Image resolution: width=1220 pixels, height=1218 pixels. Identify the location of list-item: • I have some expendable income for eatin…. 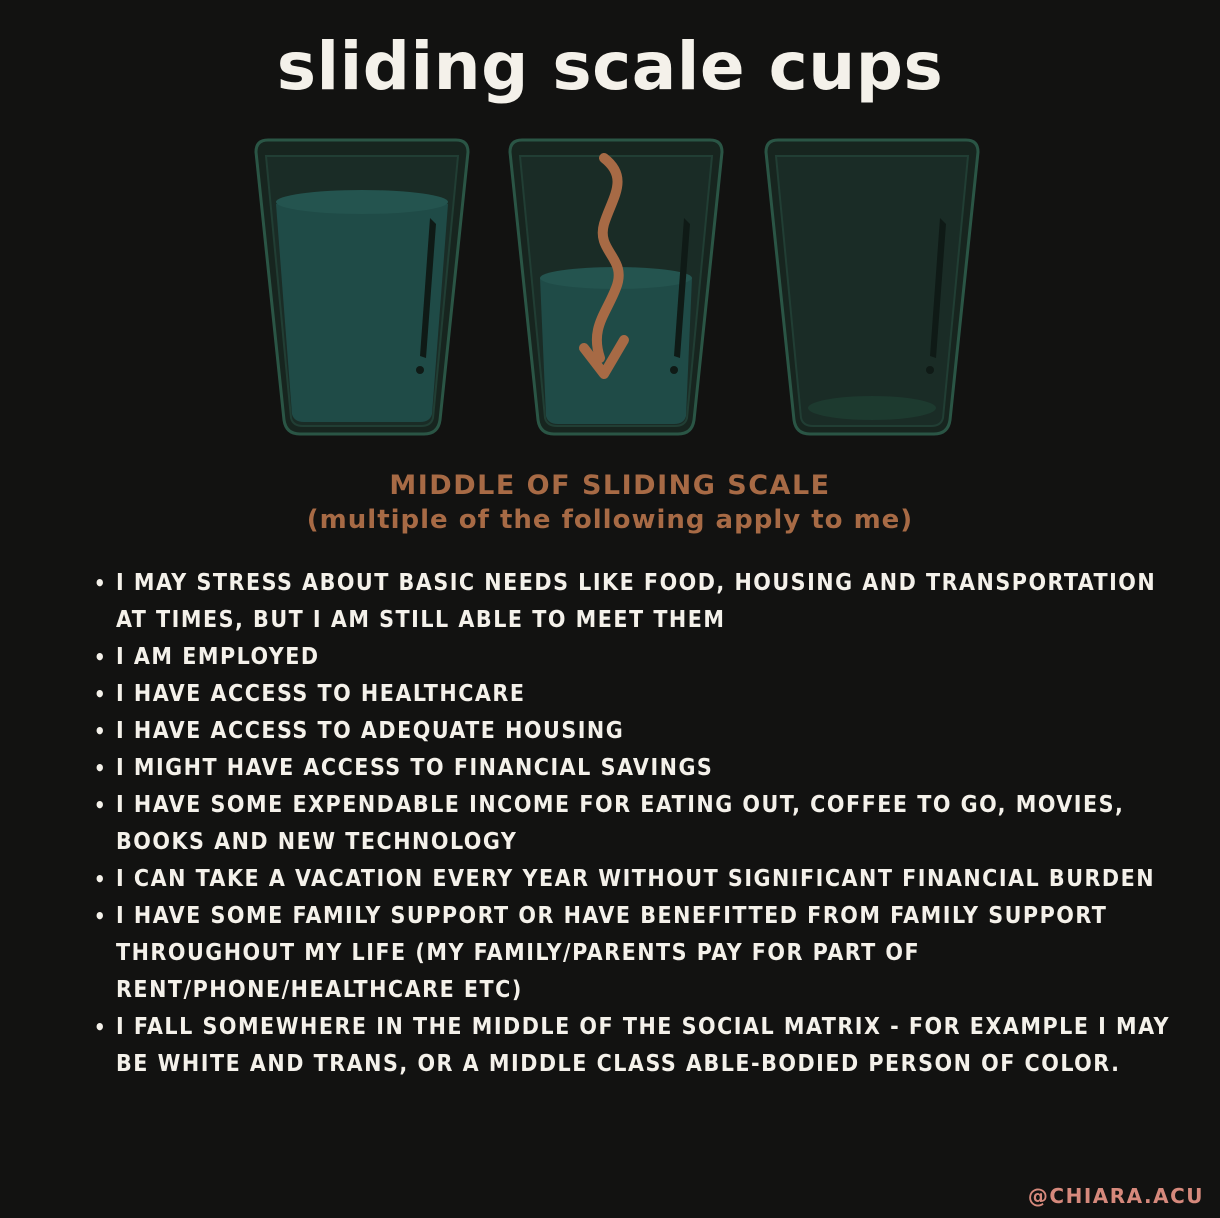
(637, 824).